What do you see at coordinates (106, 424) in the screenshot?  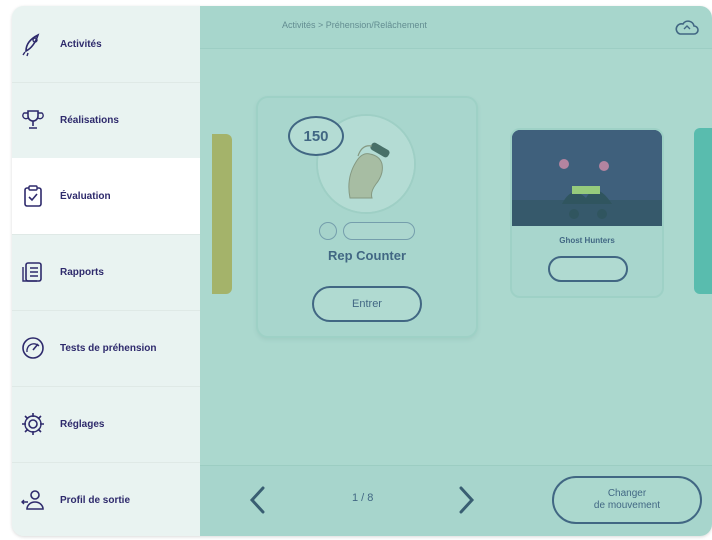 I see `sidebar-item-reglages: Réglages` at bounding box center [106, 424].